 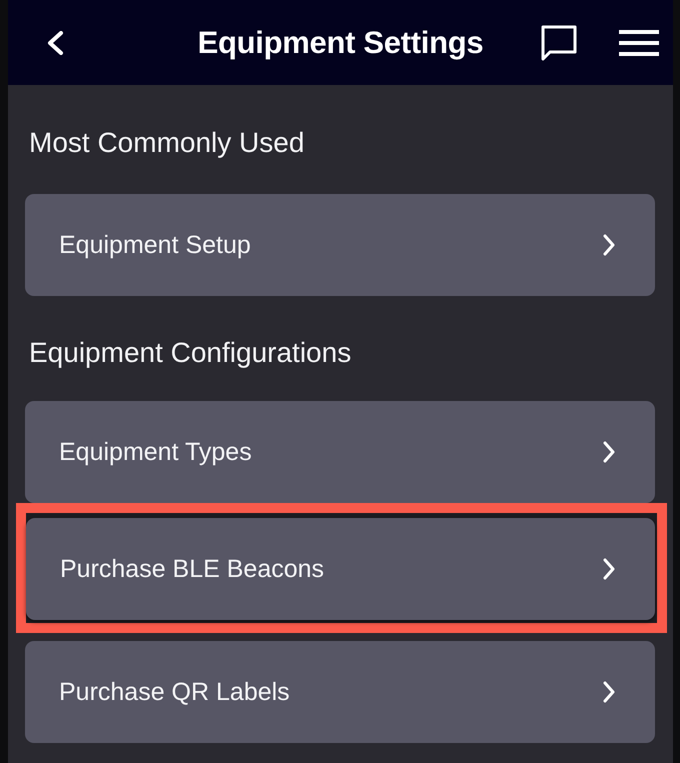 I want to click on menu-icon, so click(x=639, y=43).